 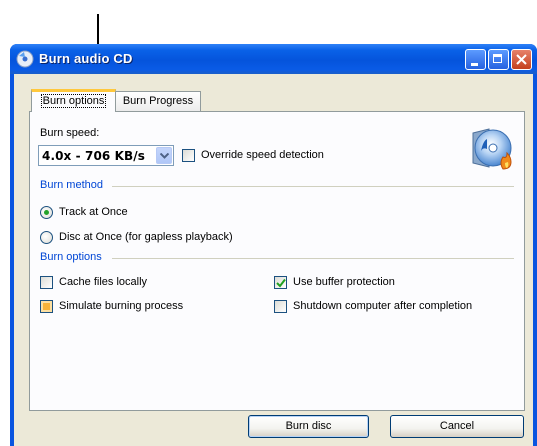 I want to click on burn-method-divider, so click(x=313, y=186).